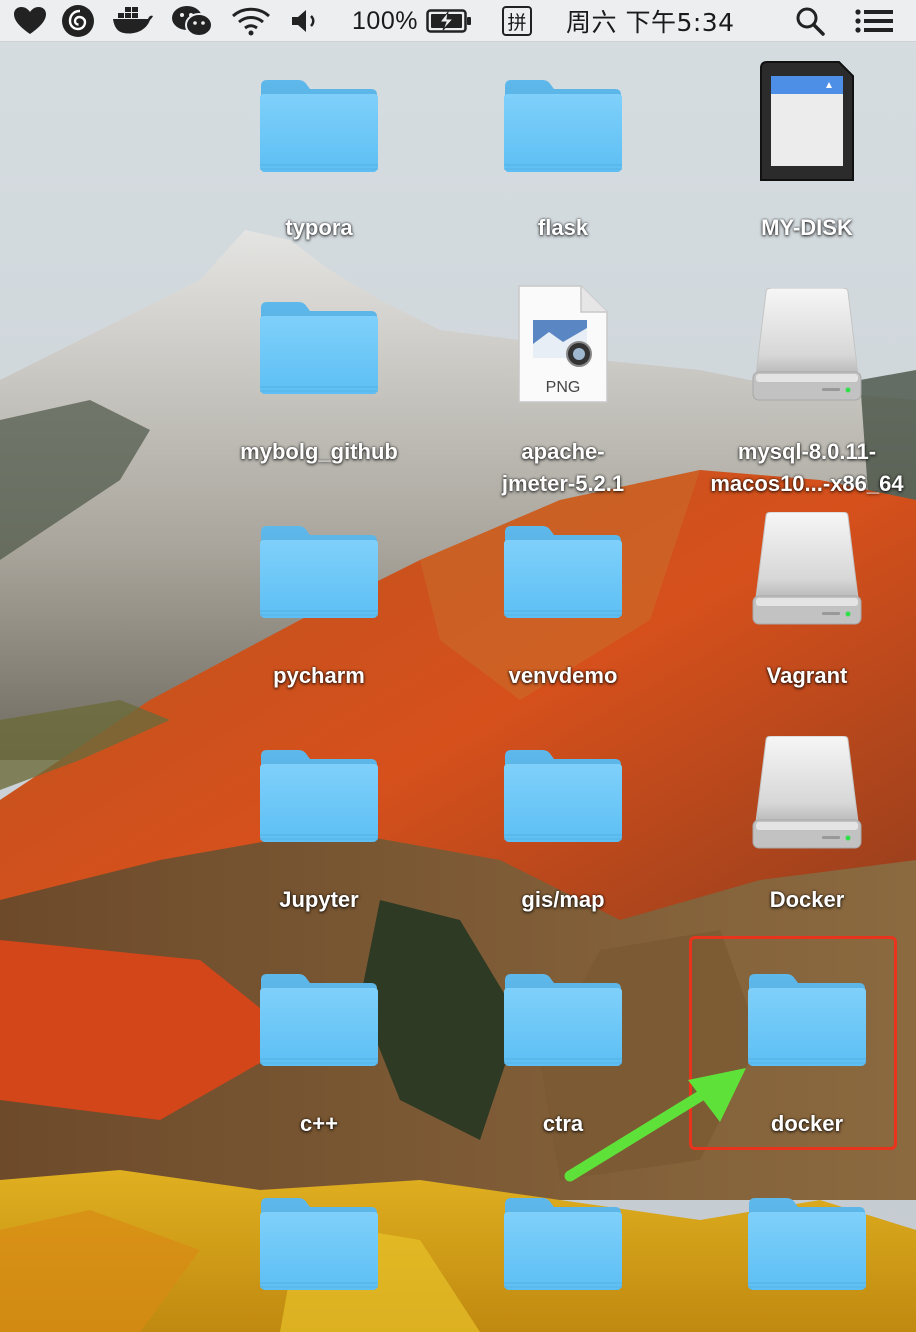  What do you see at coordinates (661, 21) in the screenshot?
I see `menu-clock: 周六 下午5:34` at bounding box center [661, 21].